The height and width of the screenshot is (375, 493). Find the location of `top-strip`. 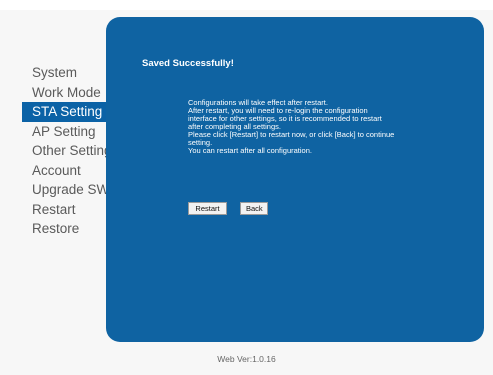

top-strip is located at coordinates (246, 5).